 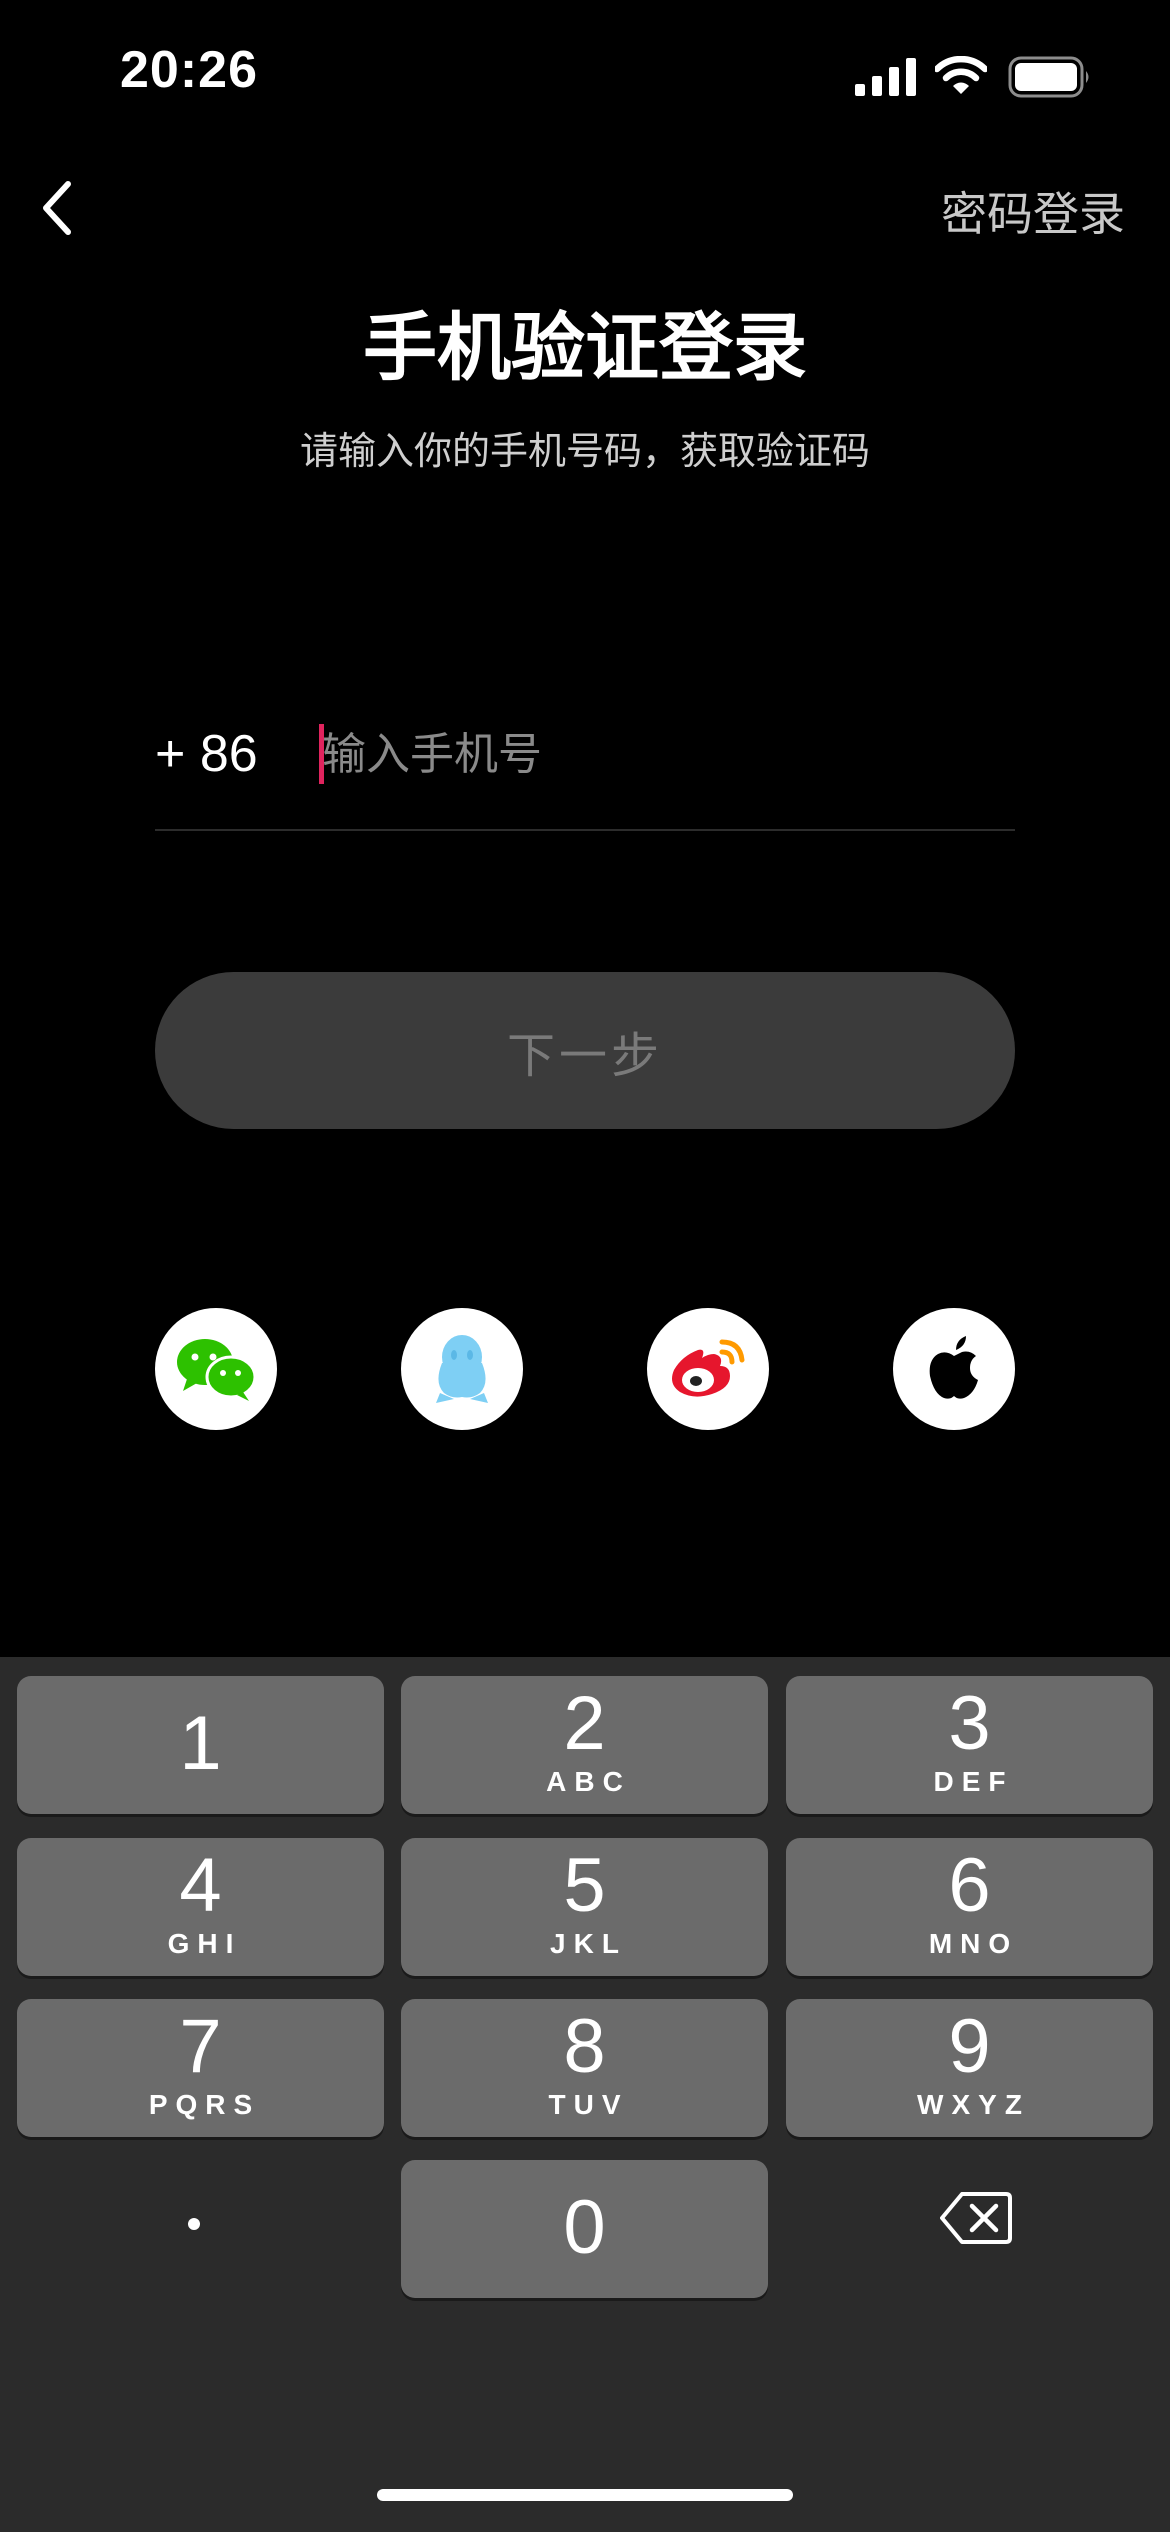 I want to click on key-letters: PQRS, so click(x=204, y=2104).